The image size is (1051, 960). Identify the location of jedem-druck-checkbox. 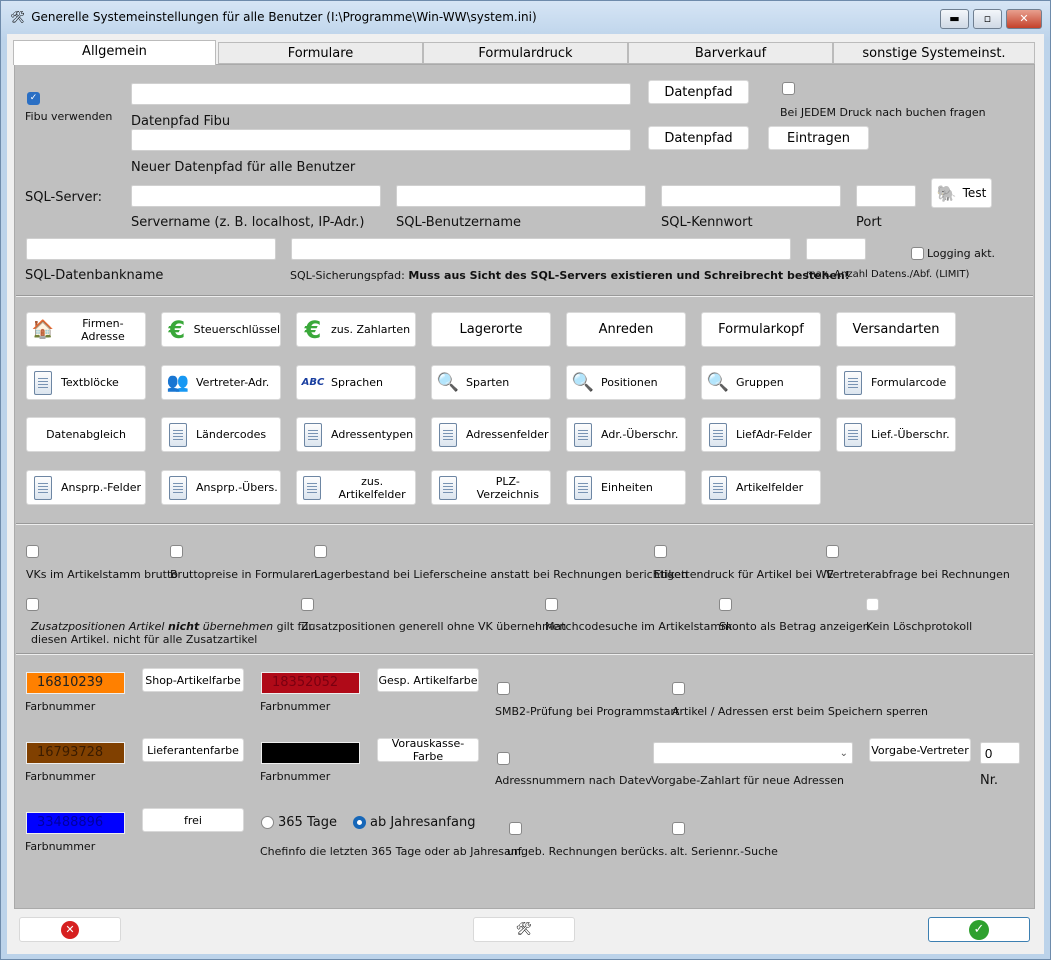
(788, 88).